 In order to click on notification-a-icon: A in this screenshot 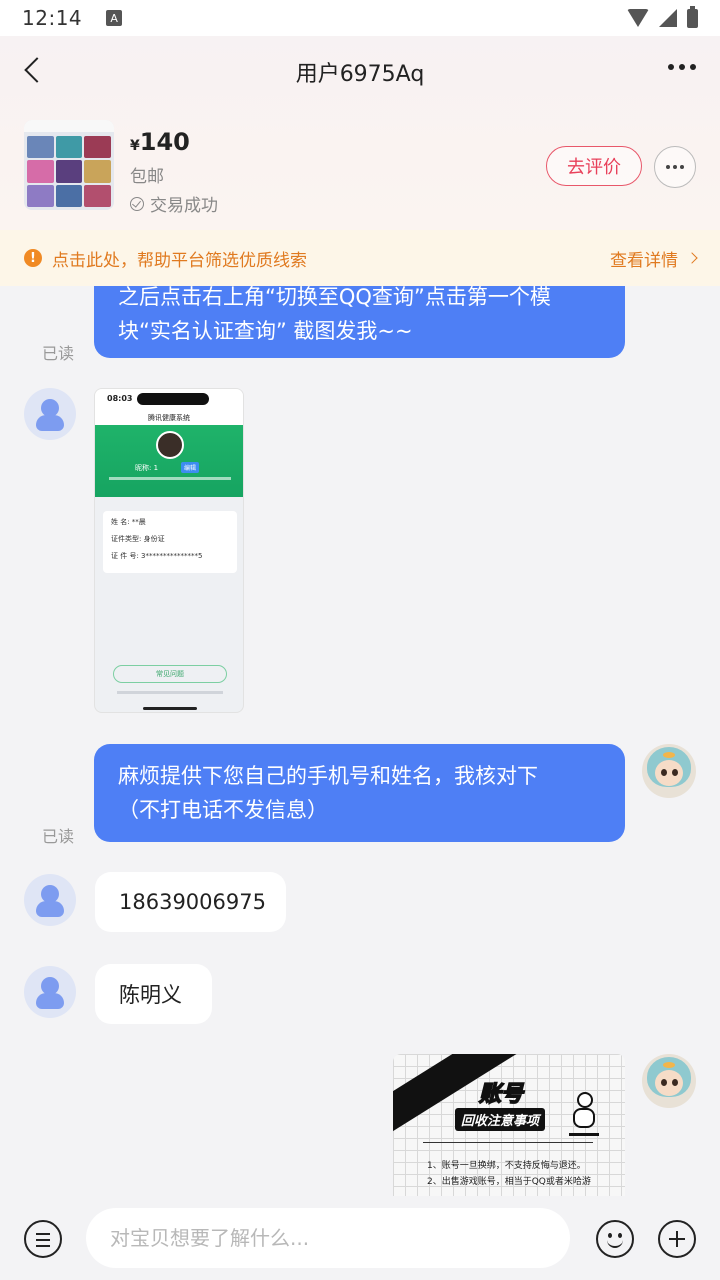, I will do `click(114, 18)`.